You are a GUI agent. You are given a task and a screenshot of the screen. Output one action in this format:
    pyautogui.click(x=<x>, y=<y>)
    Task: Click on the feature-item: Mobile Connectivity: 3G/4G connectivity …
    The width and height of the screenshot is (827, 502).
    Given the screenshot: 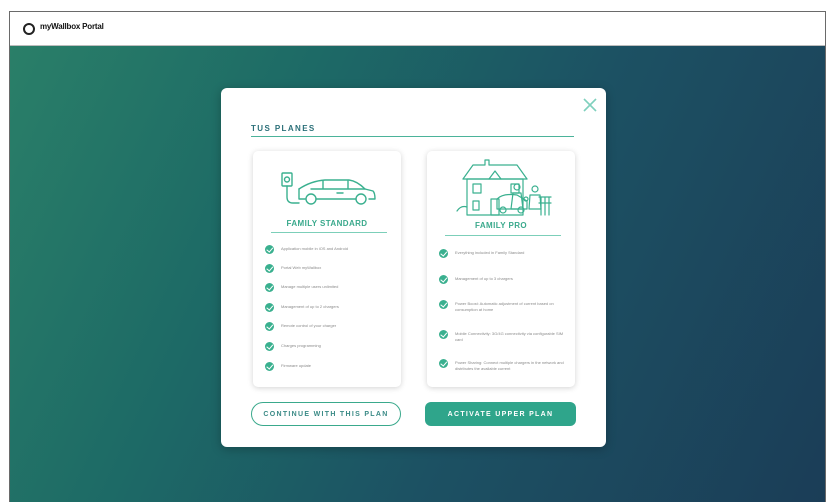 What is the action you would take?
    pyautogui.click(x=503, y=336)
    